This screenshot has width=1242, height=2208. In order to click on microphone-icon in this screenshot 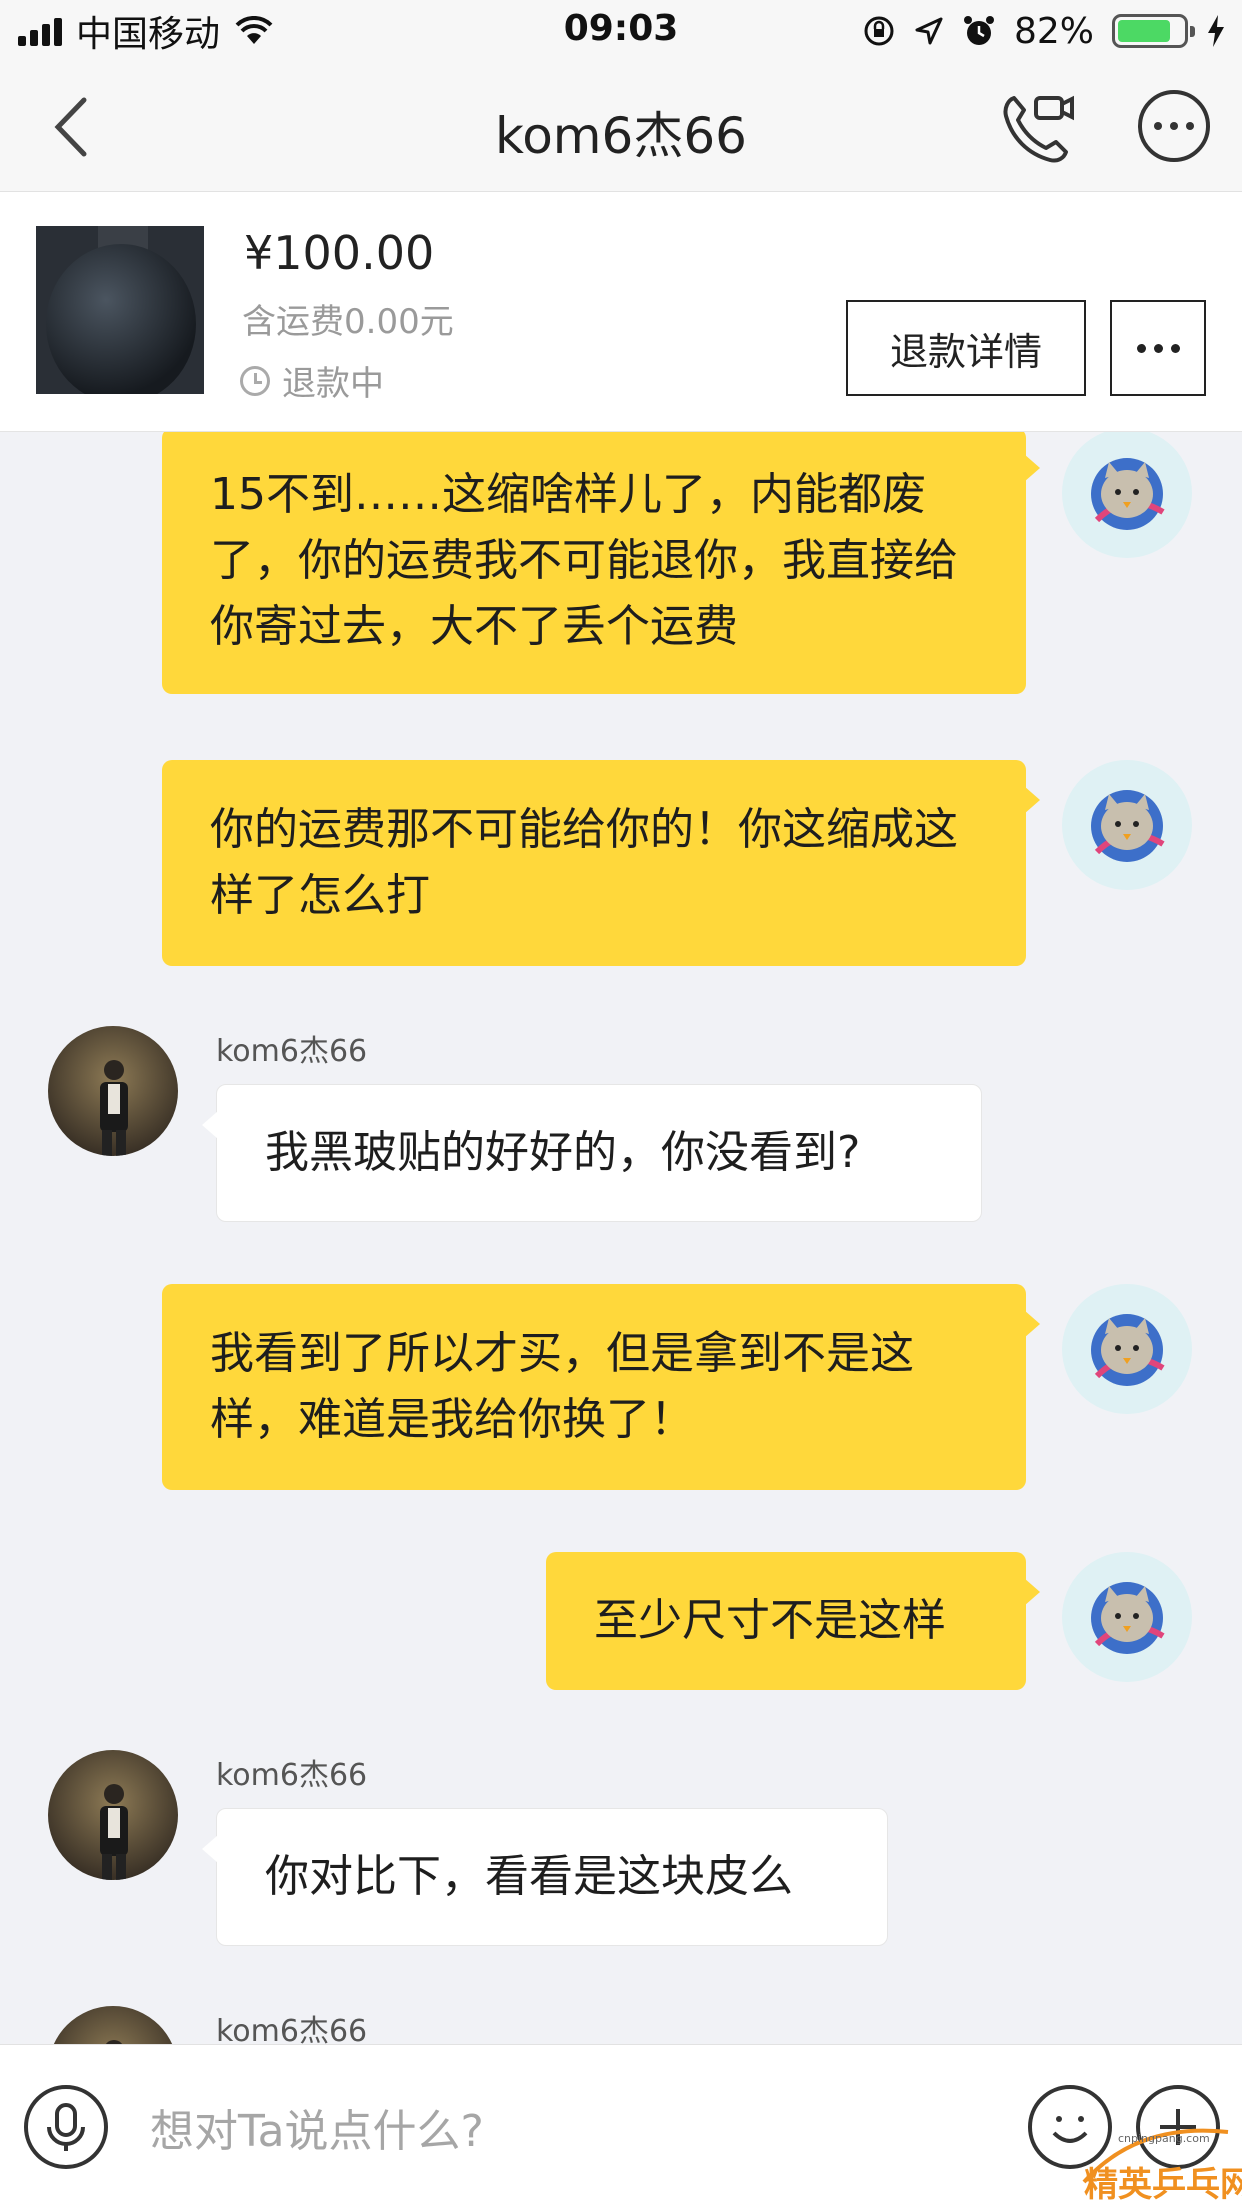, I will do `click(66, 2127)`.